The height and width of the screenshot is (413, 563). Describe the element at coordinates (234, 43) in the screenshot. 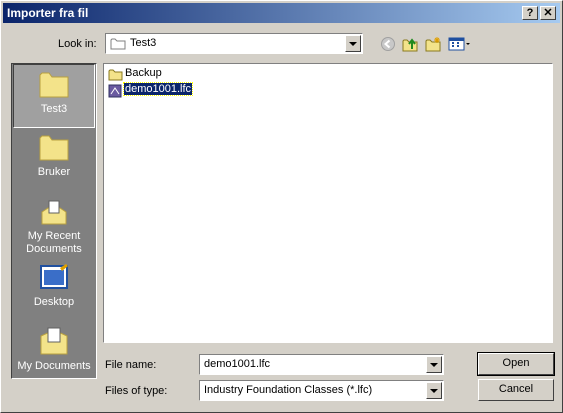

I see `lookin-combo: Test3` at that location.